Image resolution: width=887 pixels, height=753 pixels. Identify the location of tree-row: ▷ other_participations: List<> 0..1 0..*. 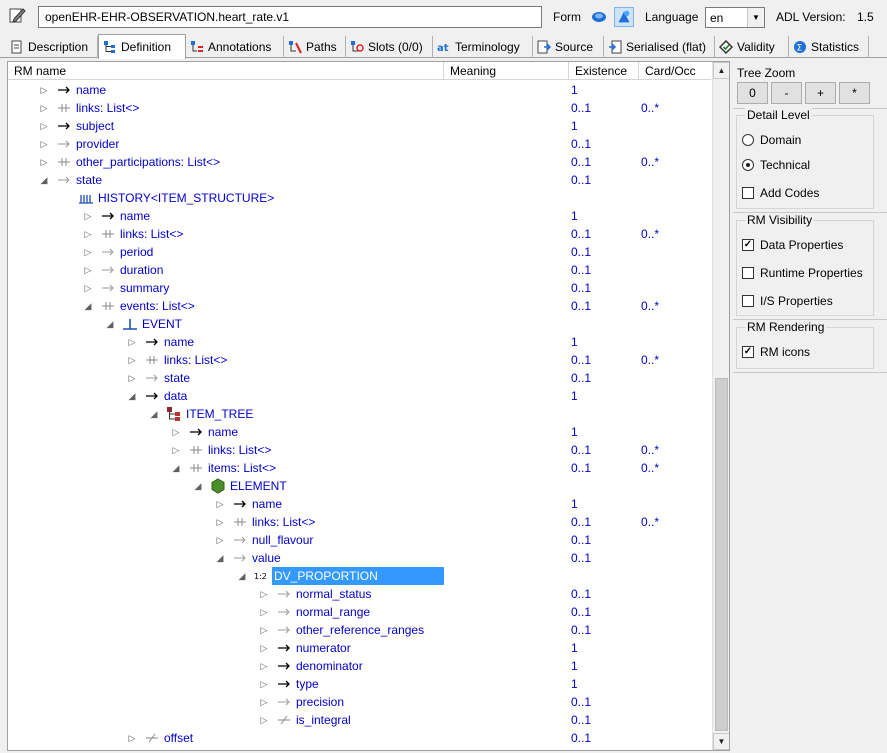
(359, 162).